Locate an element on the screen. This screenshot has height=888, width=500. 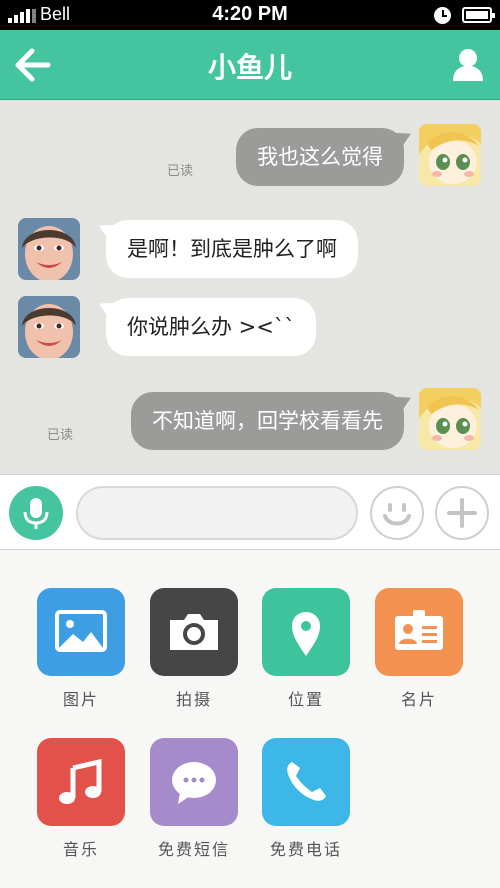
microphone-icon is located at coordinates (36, 513).